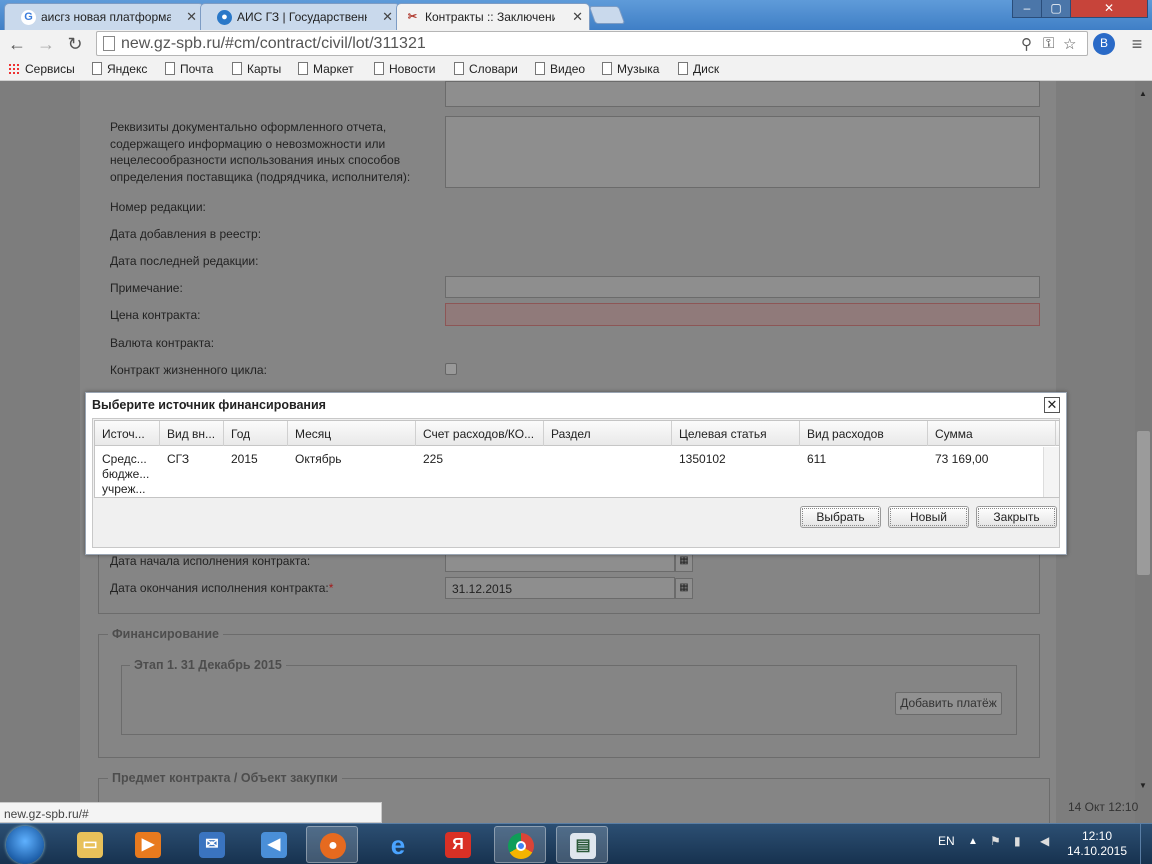 This screenshot has width=1152, height=864. I want to click on column-header-amount: Сумма, so click(992, 433).